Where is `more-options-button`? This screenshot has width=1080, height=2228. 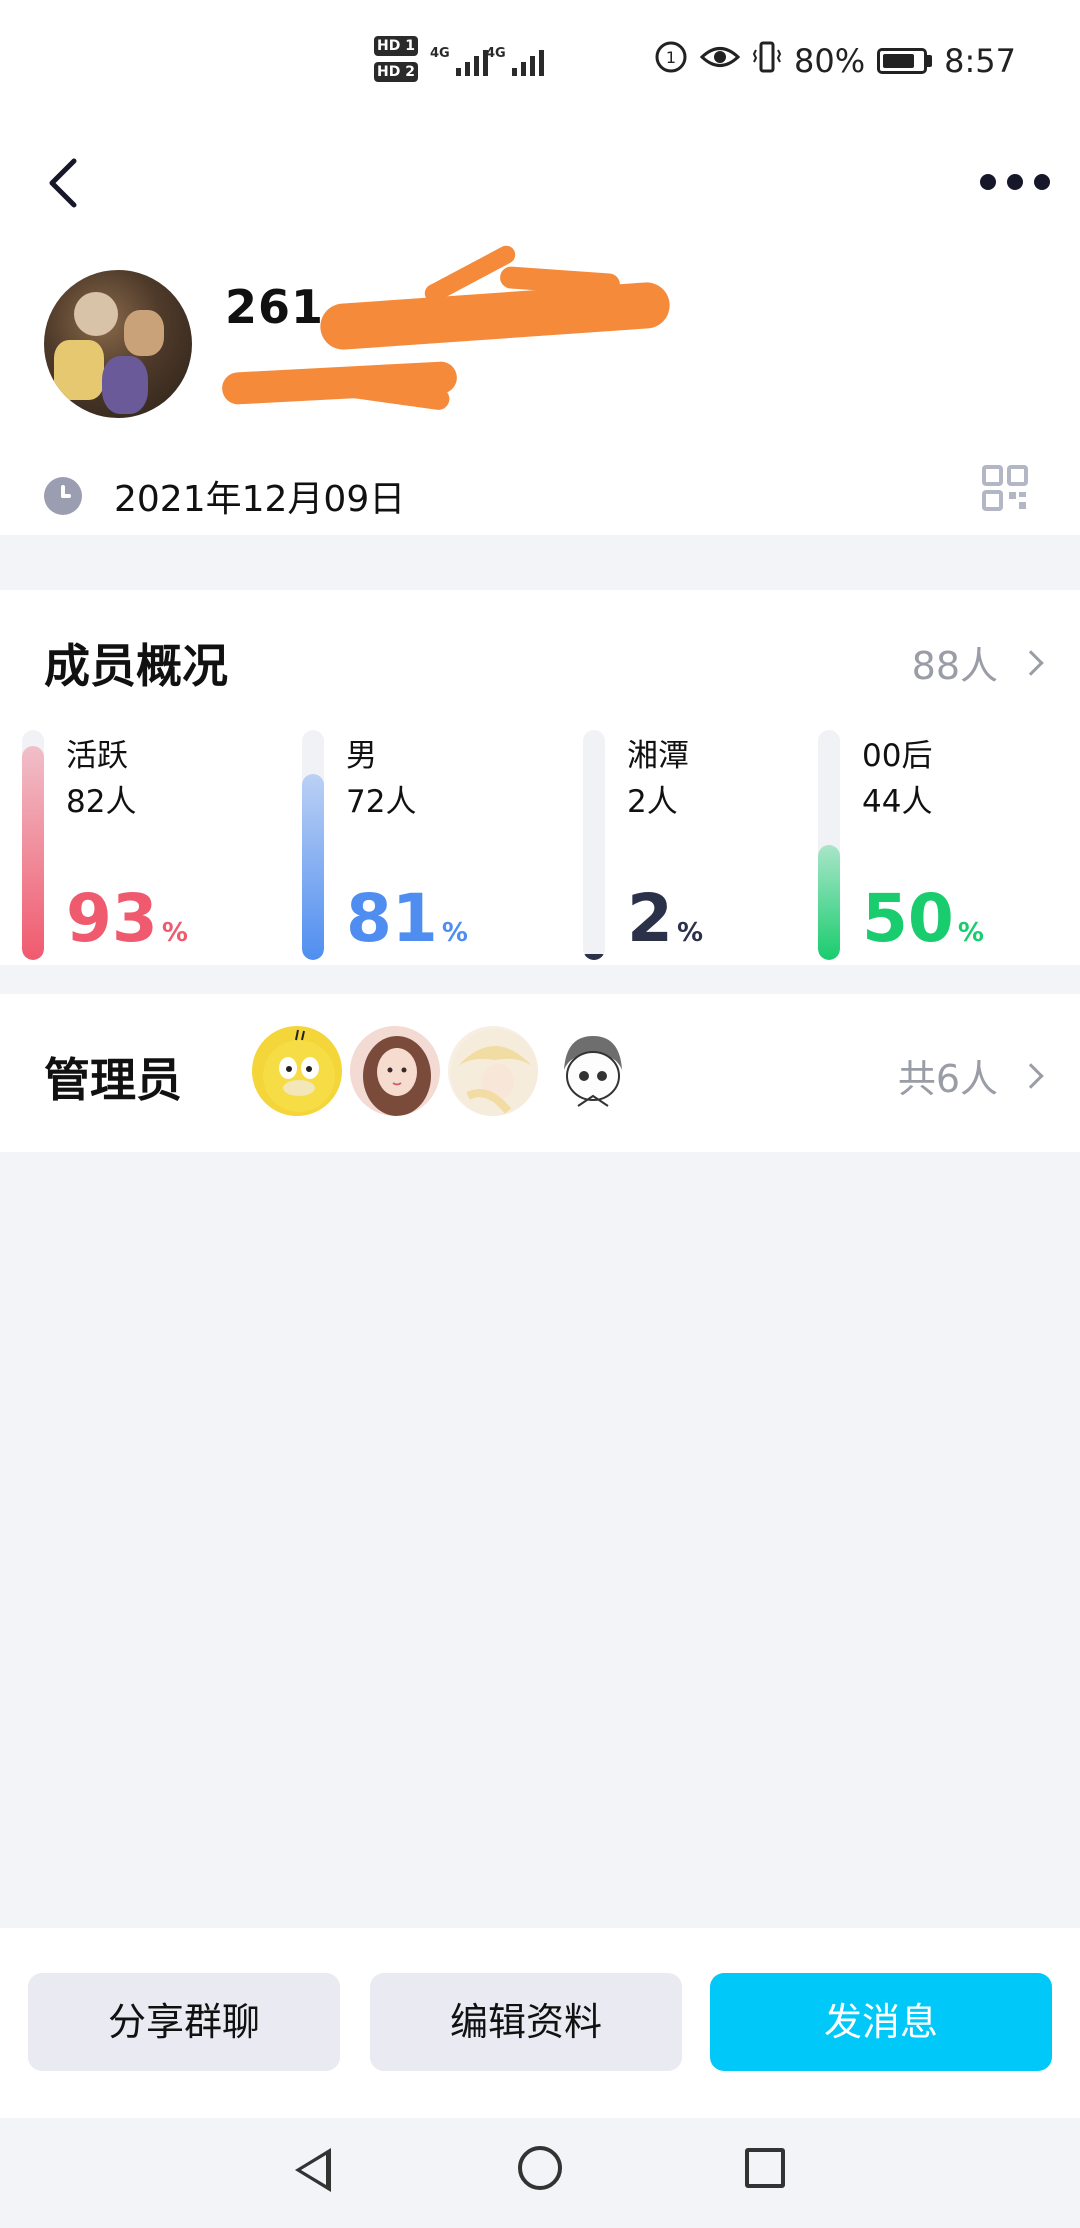 more-options-button is located at coordinates (1015, 182).